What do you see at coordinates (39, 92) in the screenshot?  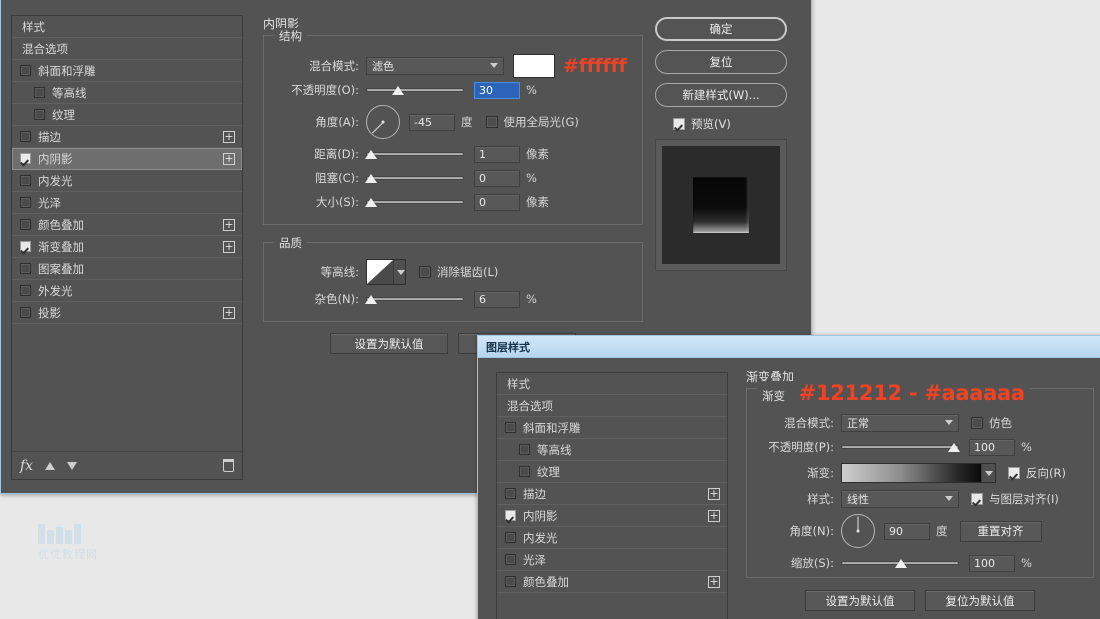 I see `checkbox-contour` at bounding box center [39, 92].